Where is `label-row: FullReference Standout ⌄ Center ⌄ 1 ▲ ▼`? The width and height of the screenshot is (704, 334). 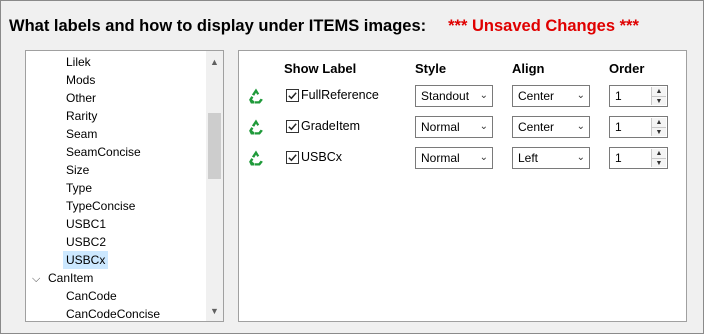 label-row: FullReference Standout ⌄ Center ⌄ 1 ▲ ▼ is located at coordinates (462, 96).